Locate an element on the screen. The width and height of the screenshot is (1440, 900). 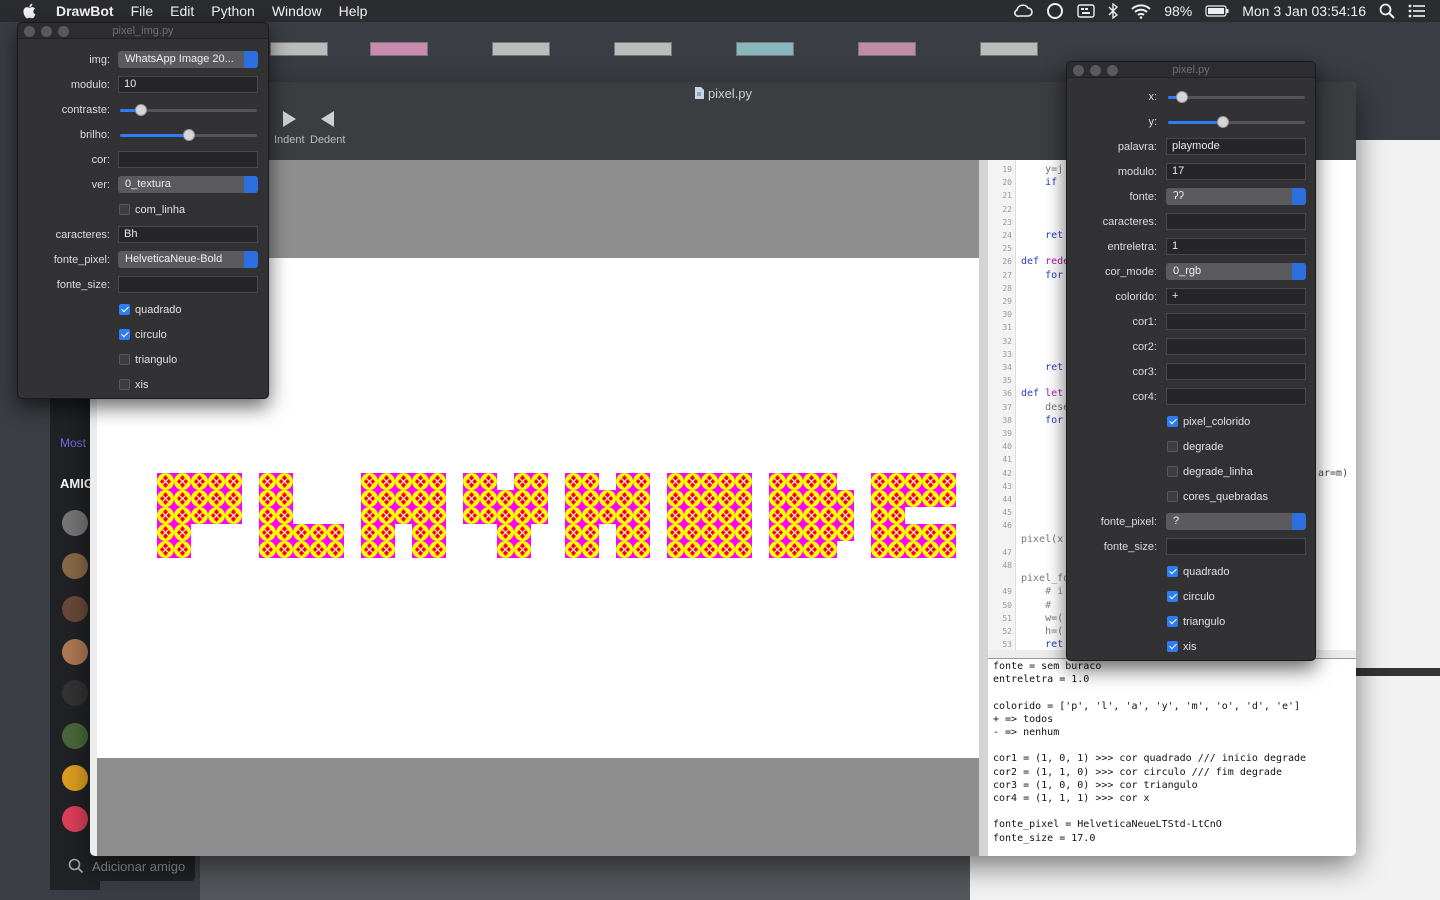
bluetooth-icon is located at coordinates (1113, 11).